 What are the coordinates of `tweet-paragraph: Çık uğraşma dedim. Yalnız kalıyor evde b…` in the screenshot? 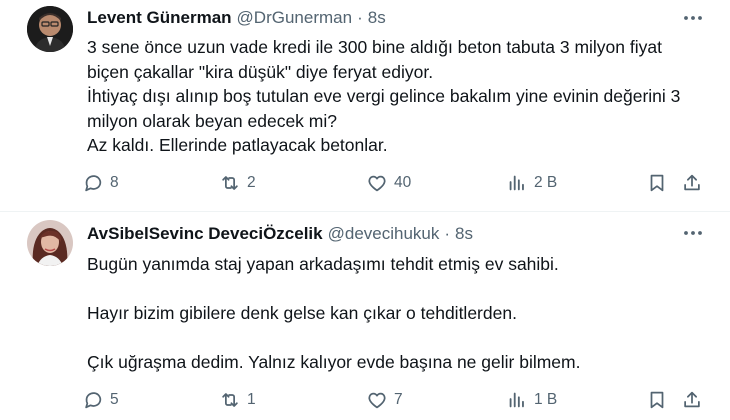 It's located at (334, 362).